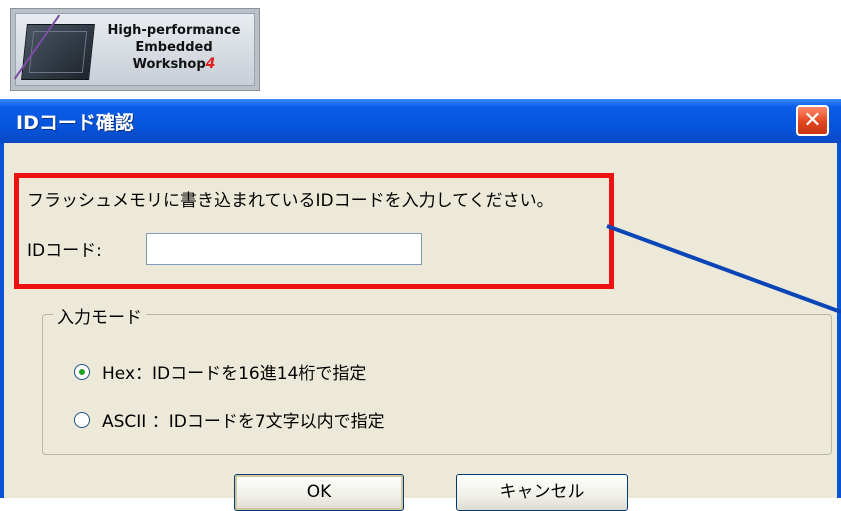 The image size is (841, 511). I want to click on pointer-line, so click(723, 269).